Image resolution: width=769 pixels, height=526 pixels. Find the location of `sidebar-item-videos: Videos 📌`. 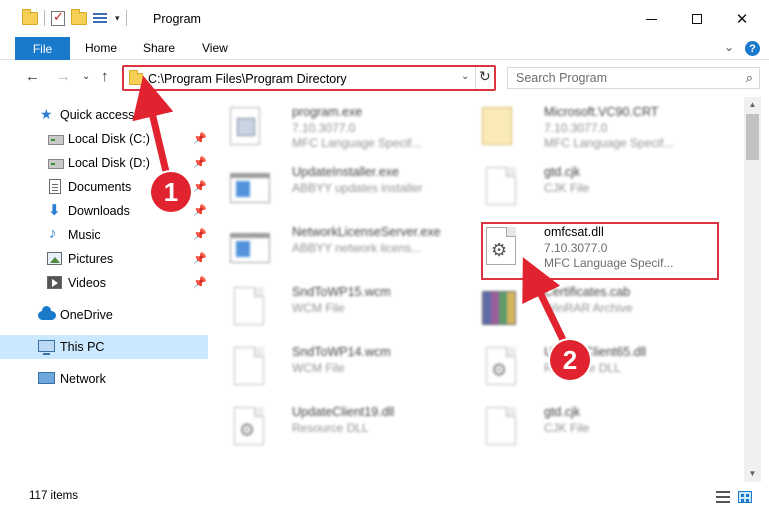

sidebar-item-videos: Videos 📌 is located at coordinates (104, 283).